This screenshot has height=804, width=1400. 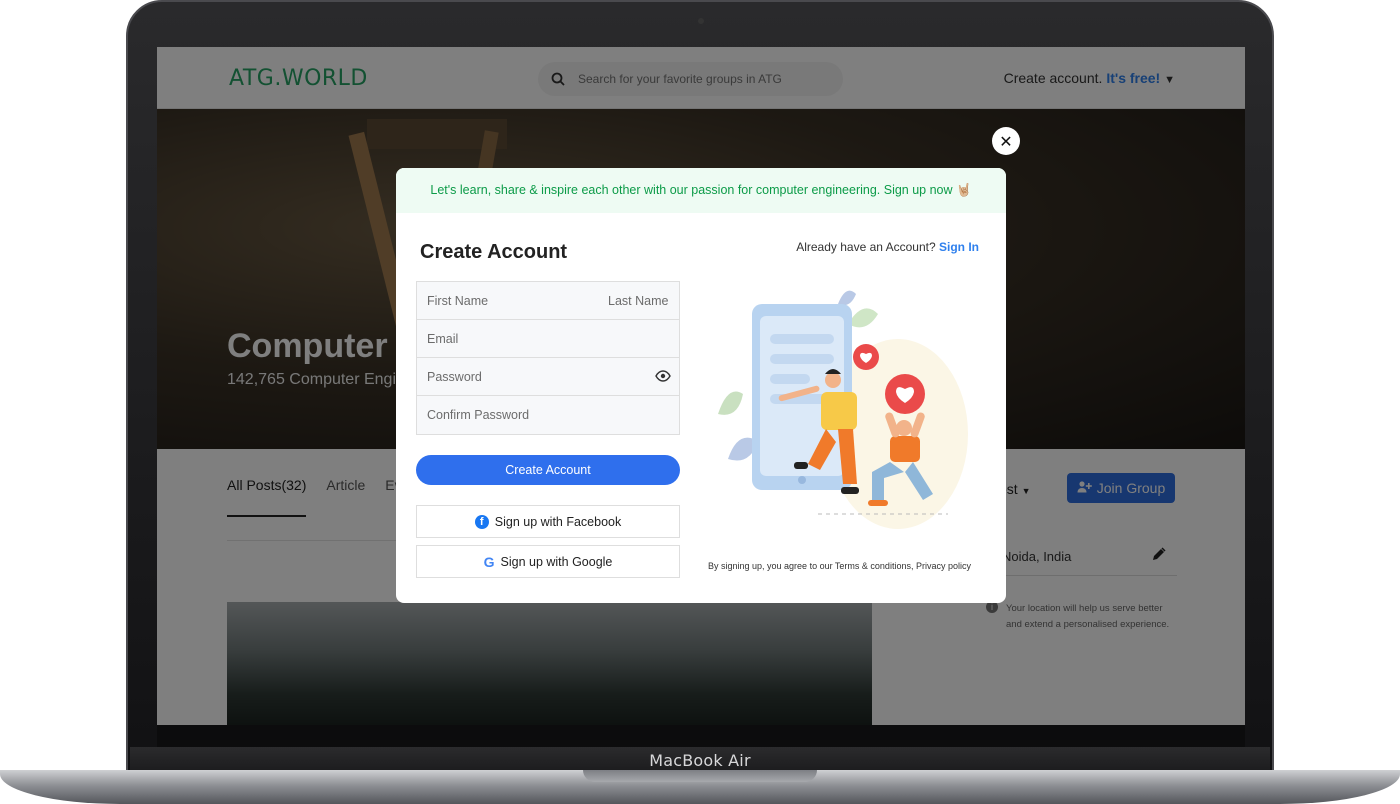 I want to click on close-icon: ✕, so click(x=1006, y=141).